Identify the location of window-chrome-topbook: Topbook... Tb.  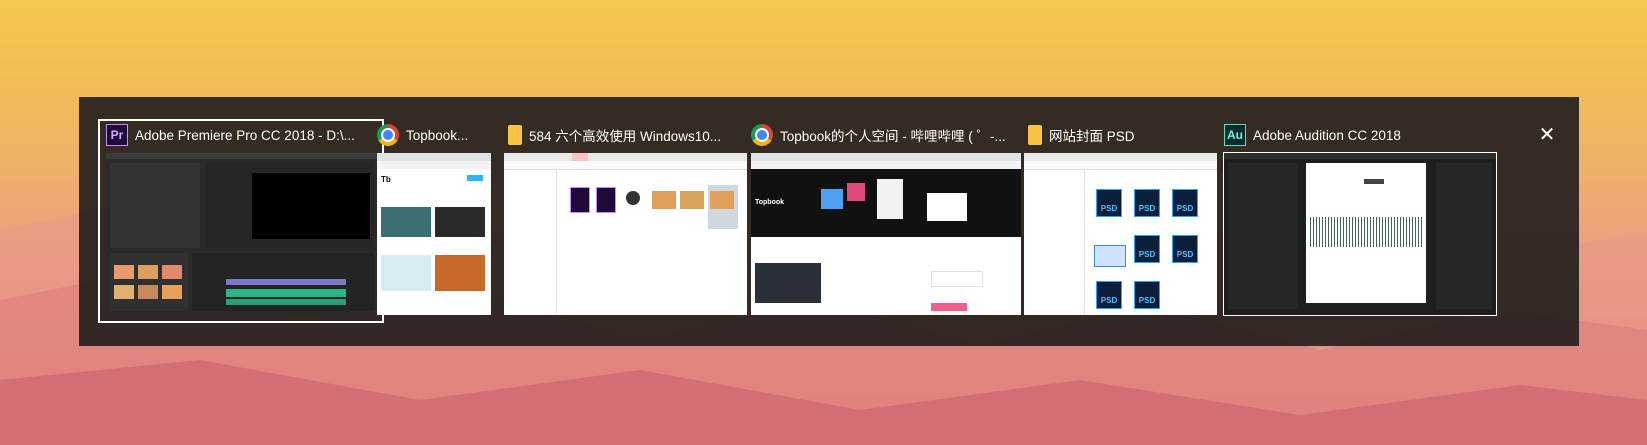
(431, 221).